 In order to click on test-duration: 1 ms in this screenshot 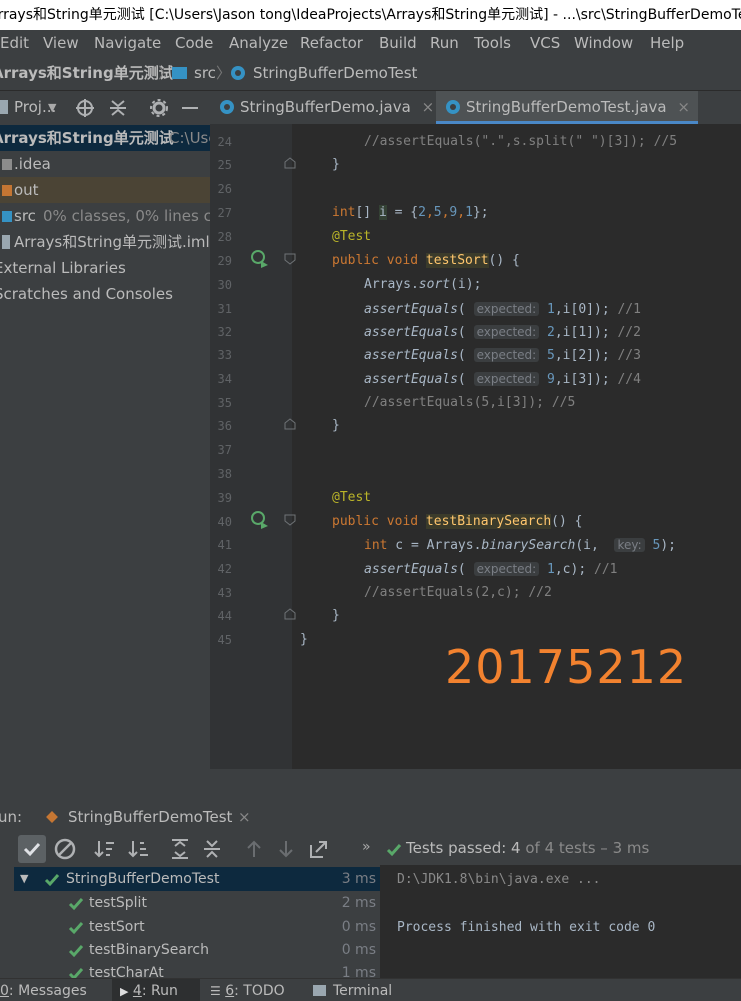, I will do `click(358, 971)`.